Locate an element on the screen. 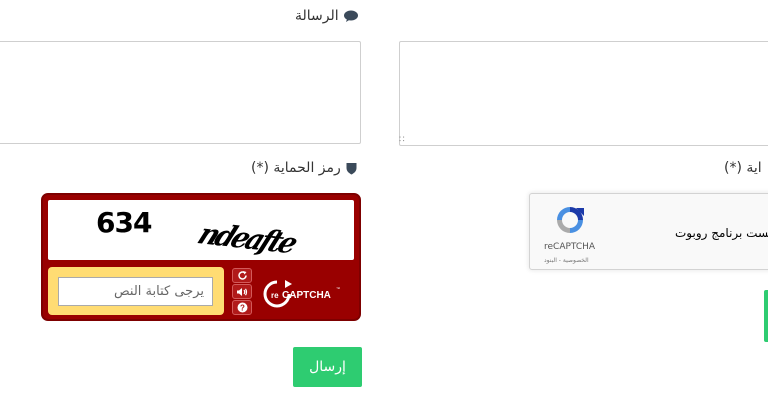 This screenshot has height=400, width=768. recaptcha-checkbox-label: لست برنامج روبوت is located at coordinates (721, 233).